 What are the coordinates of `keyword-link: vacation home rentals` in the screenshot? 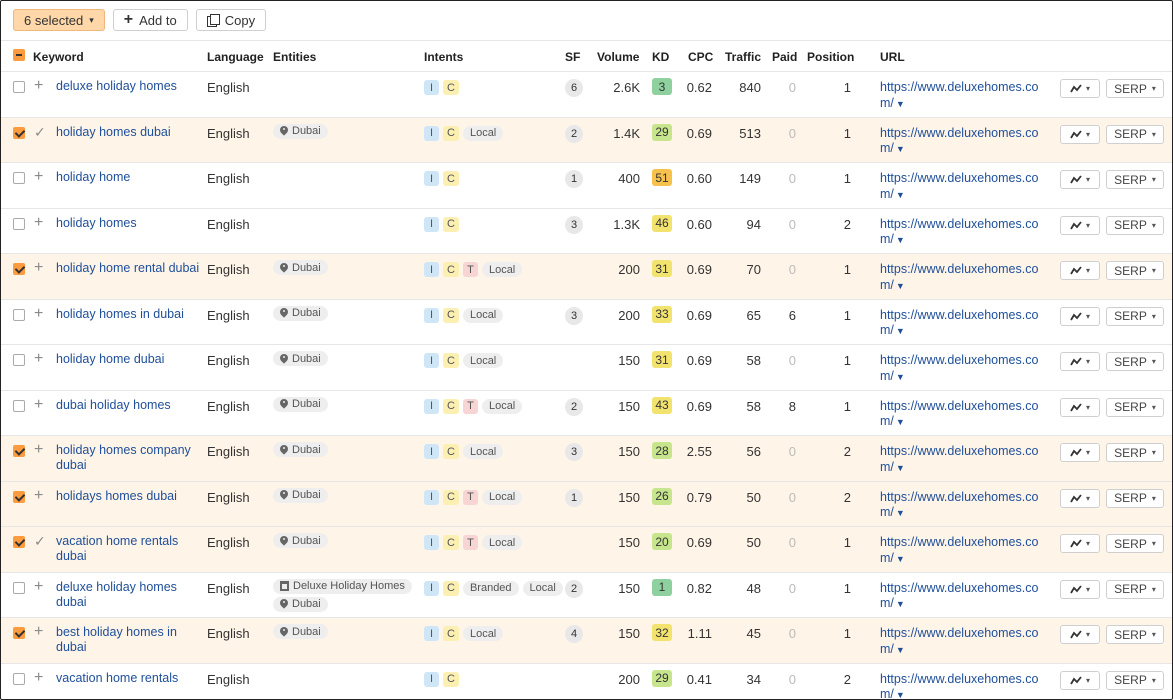 It's located at (128, 678).